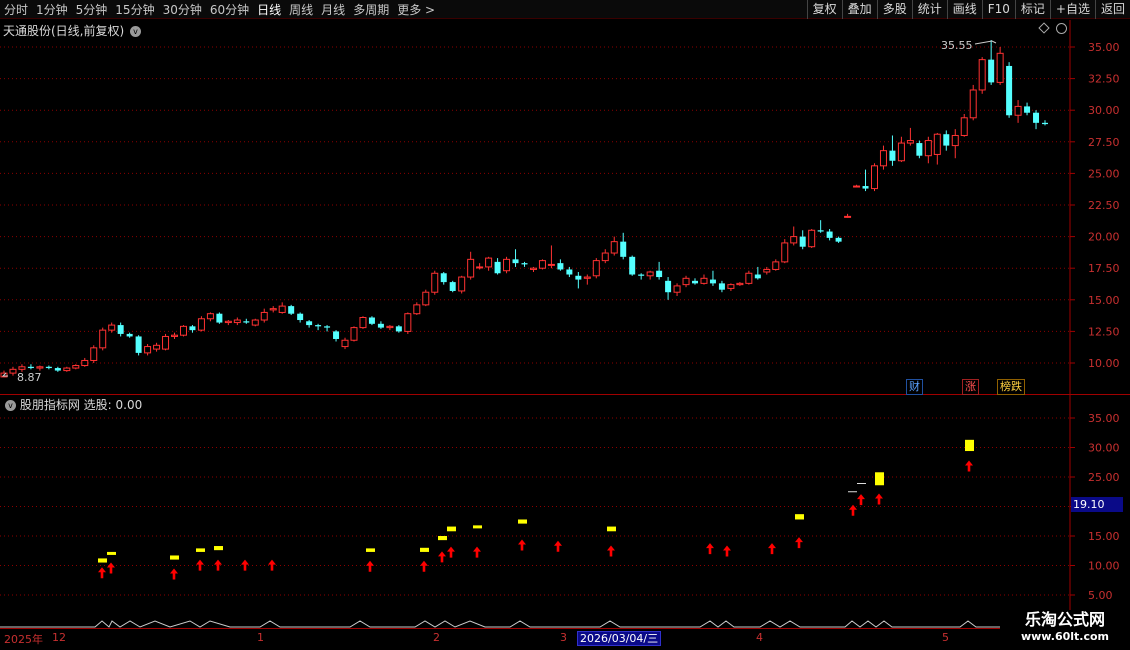 This screenshot has height=650, width=1130. What do you see at coordinates (72, 30) in the screenshot?
I see `main-panel-title: 天通股份(日线,前复权) v` at bounding box center [72, 30].